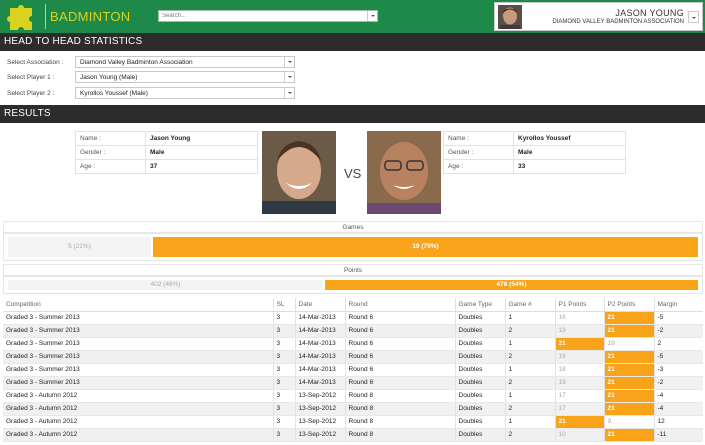 The width and height of the screenshot is (705, 445). I want to click on player2-gender: Male, so click(569, 152).